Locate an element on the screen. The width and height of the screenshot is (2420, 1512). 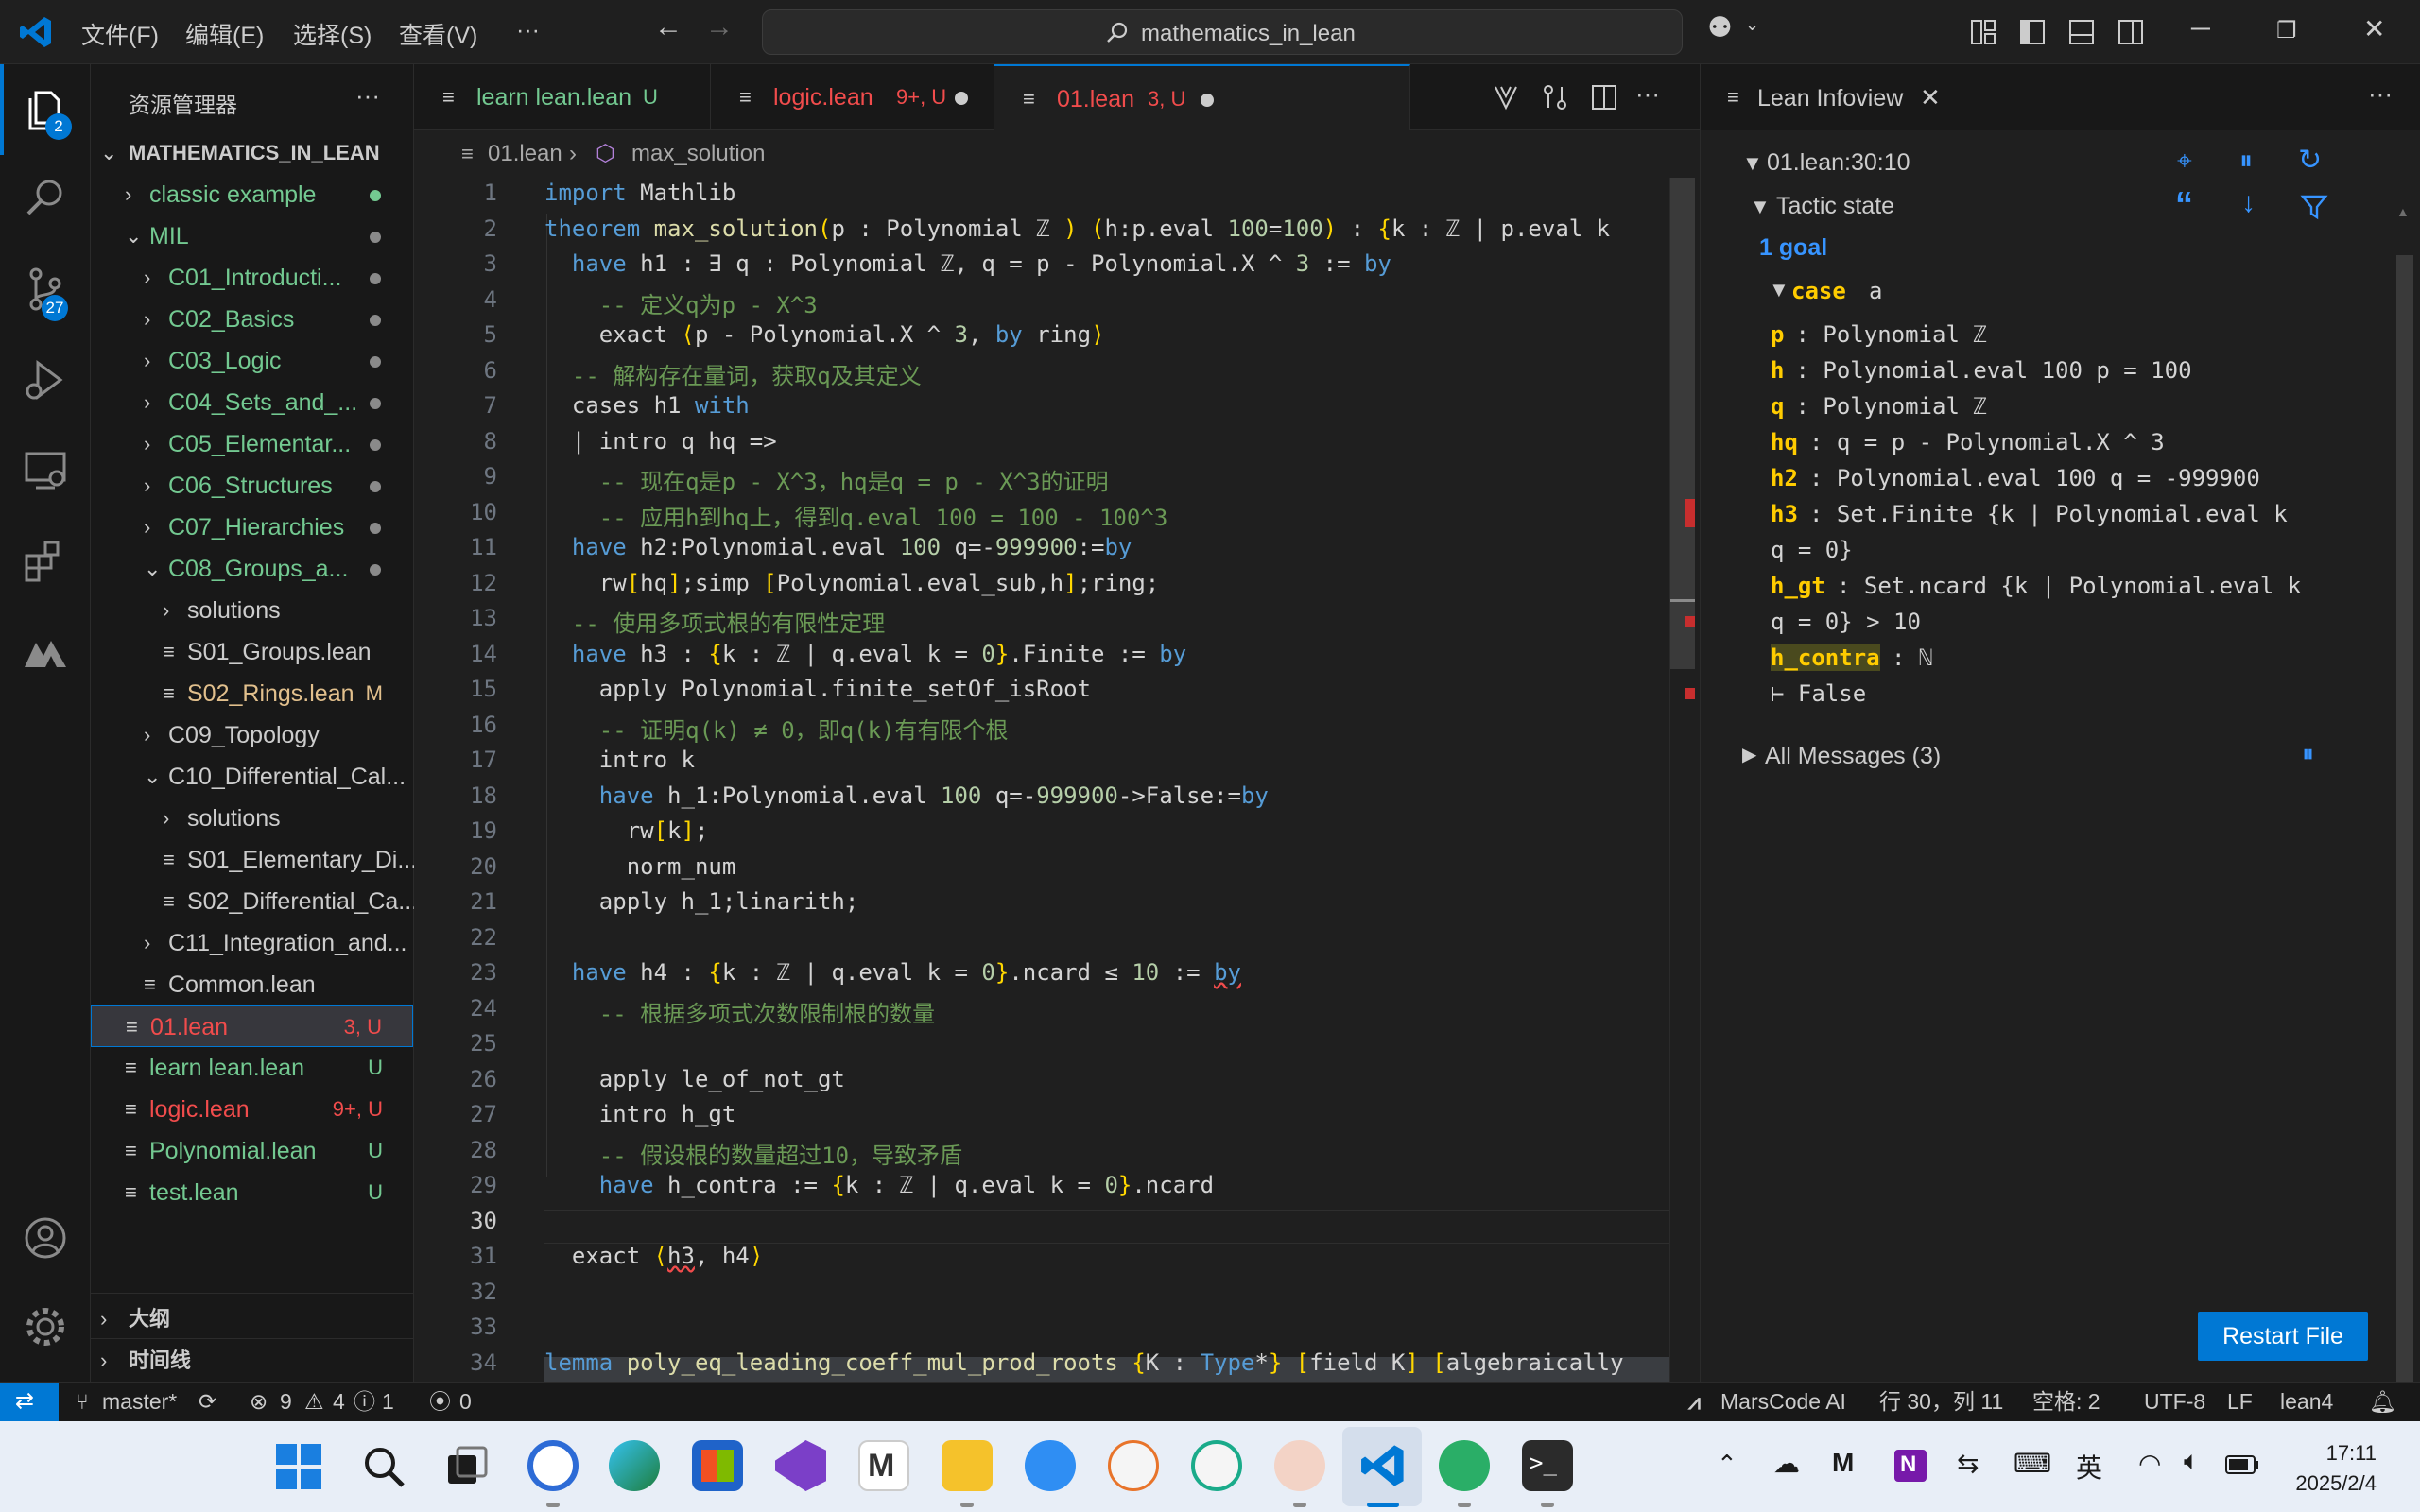
code-line: -- 根据多项式次数限制根的数量 is located at coordinates (739, 1011).